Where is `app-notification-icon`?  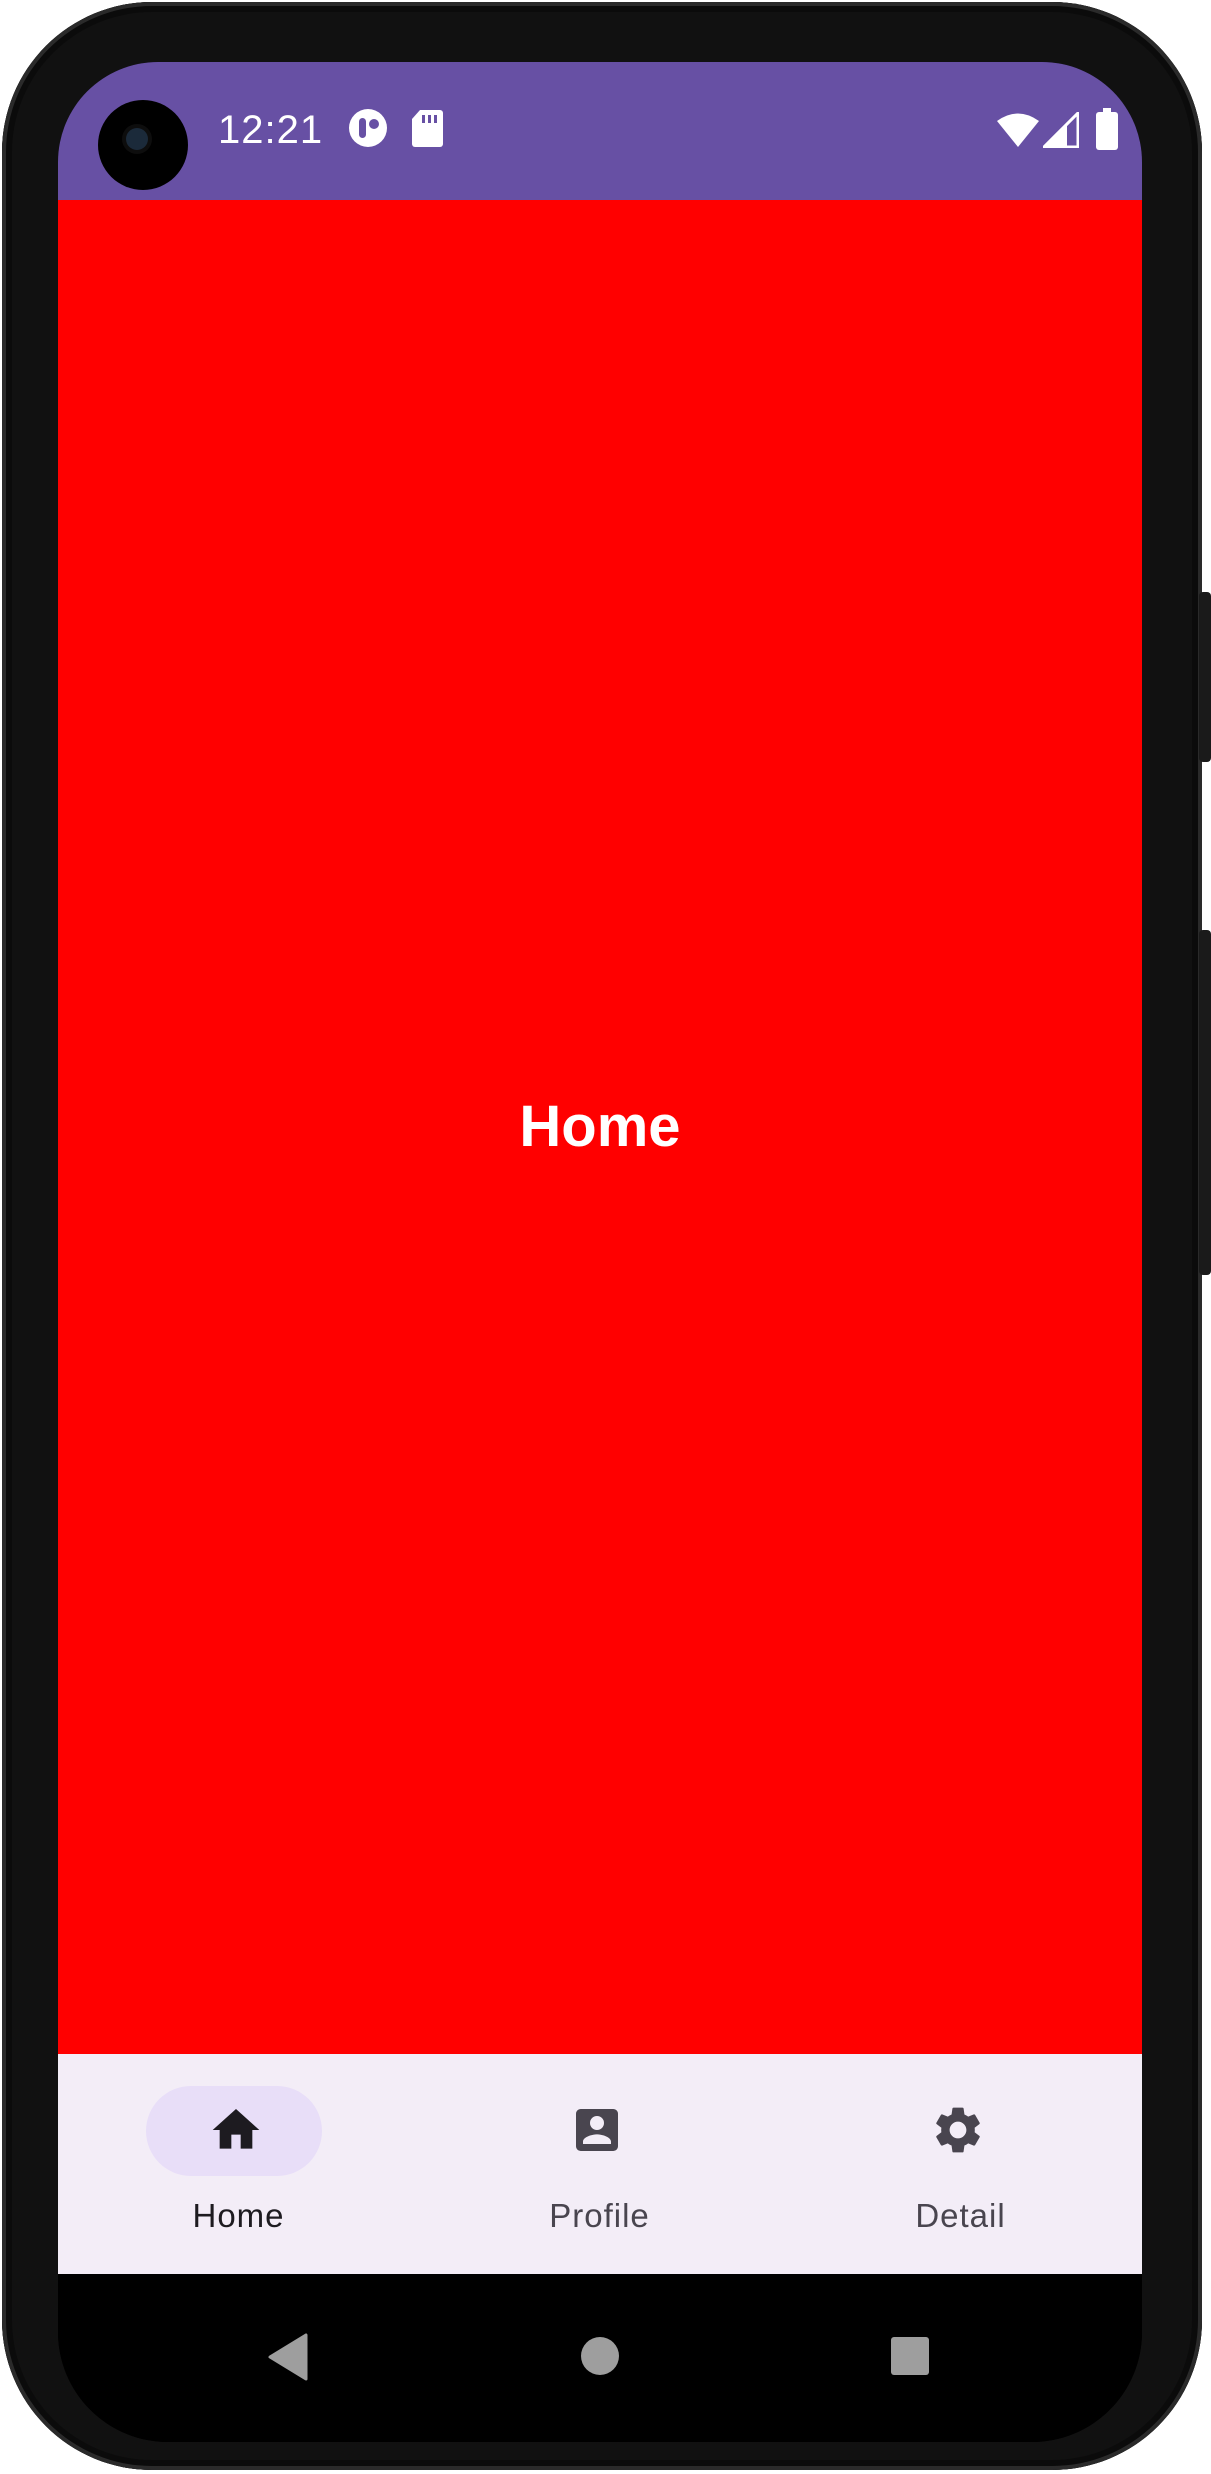 app-notification-icon is located at coordinates (368, 128).